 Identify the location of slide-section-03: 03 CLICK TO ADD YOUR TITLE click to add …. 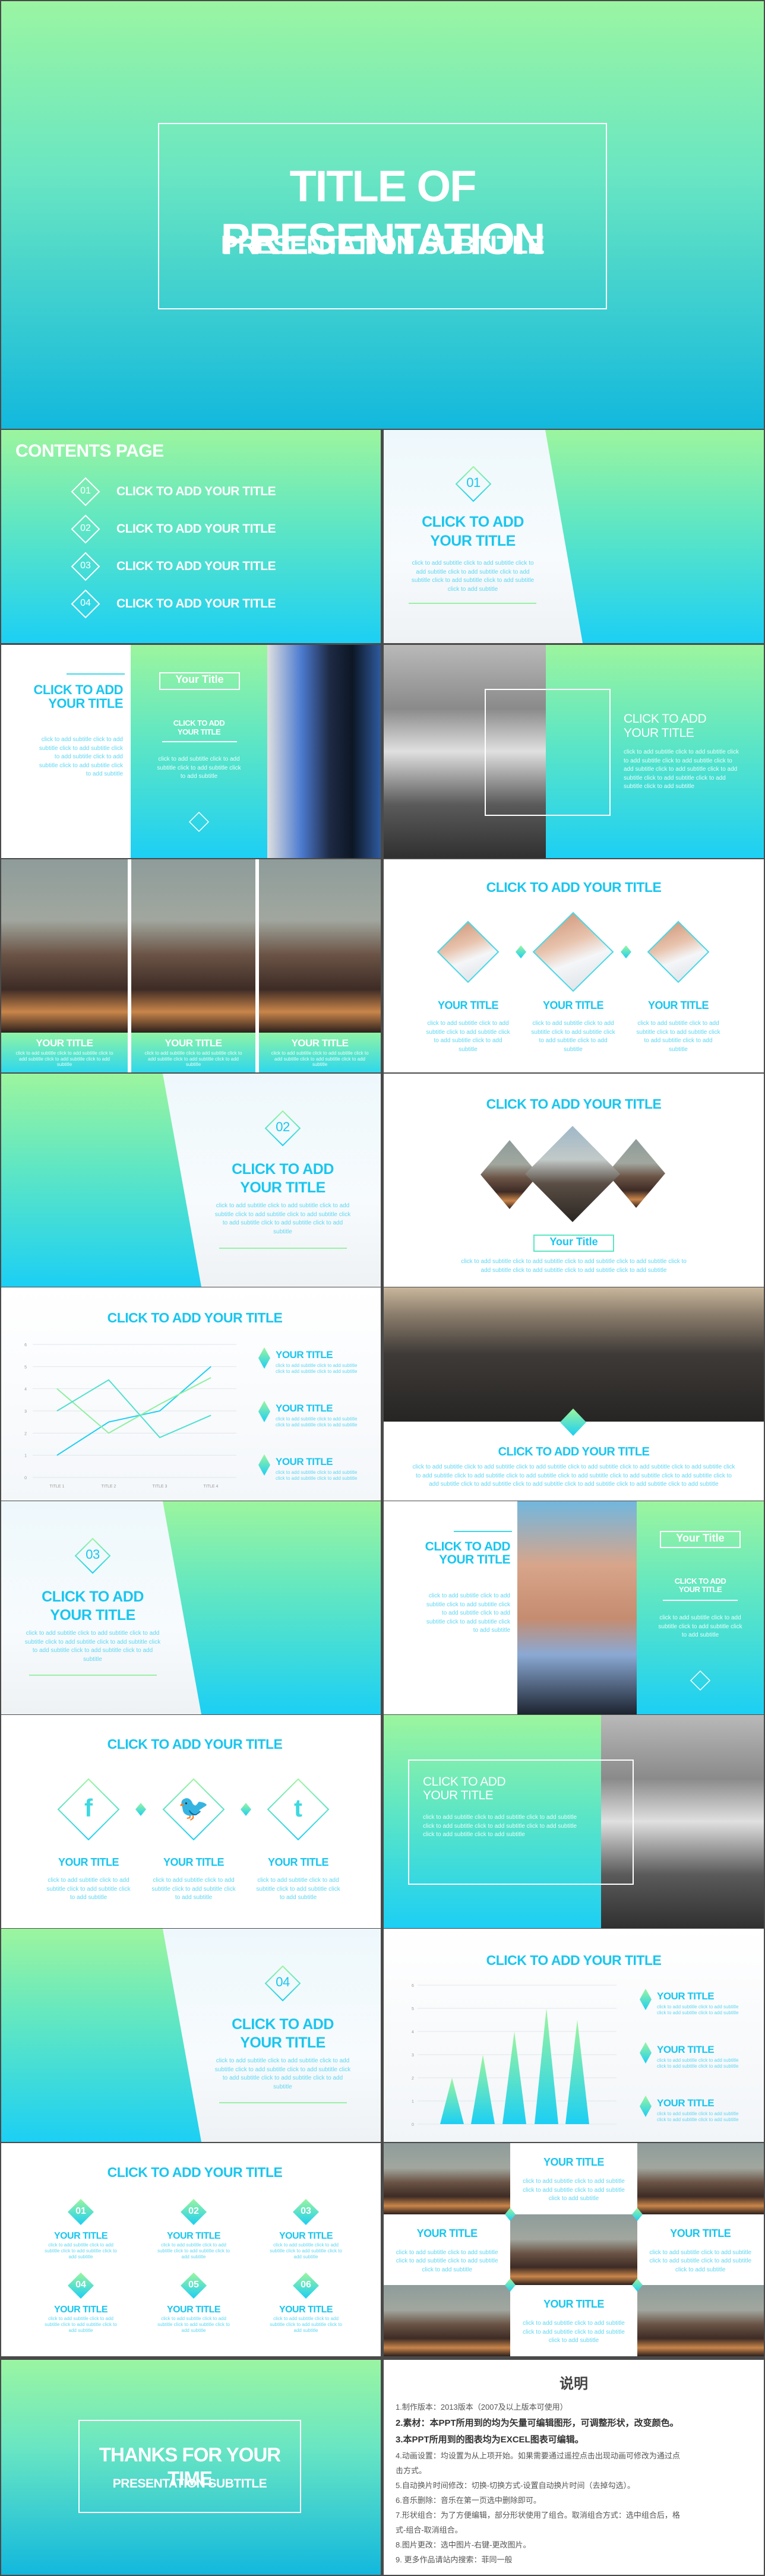
(191, 1607).